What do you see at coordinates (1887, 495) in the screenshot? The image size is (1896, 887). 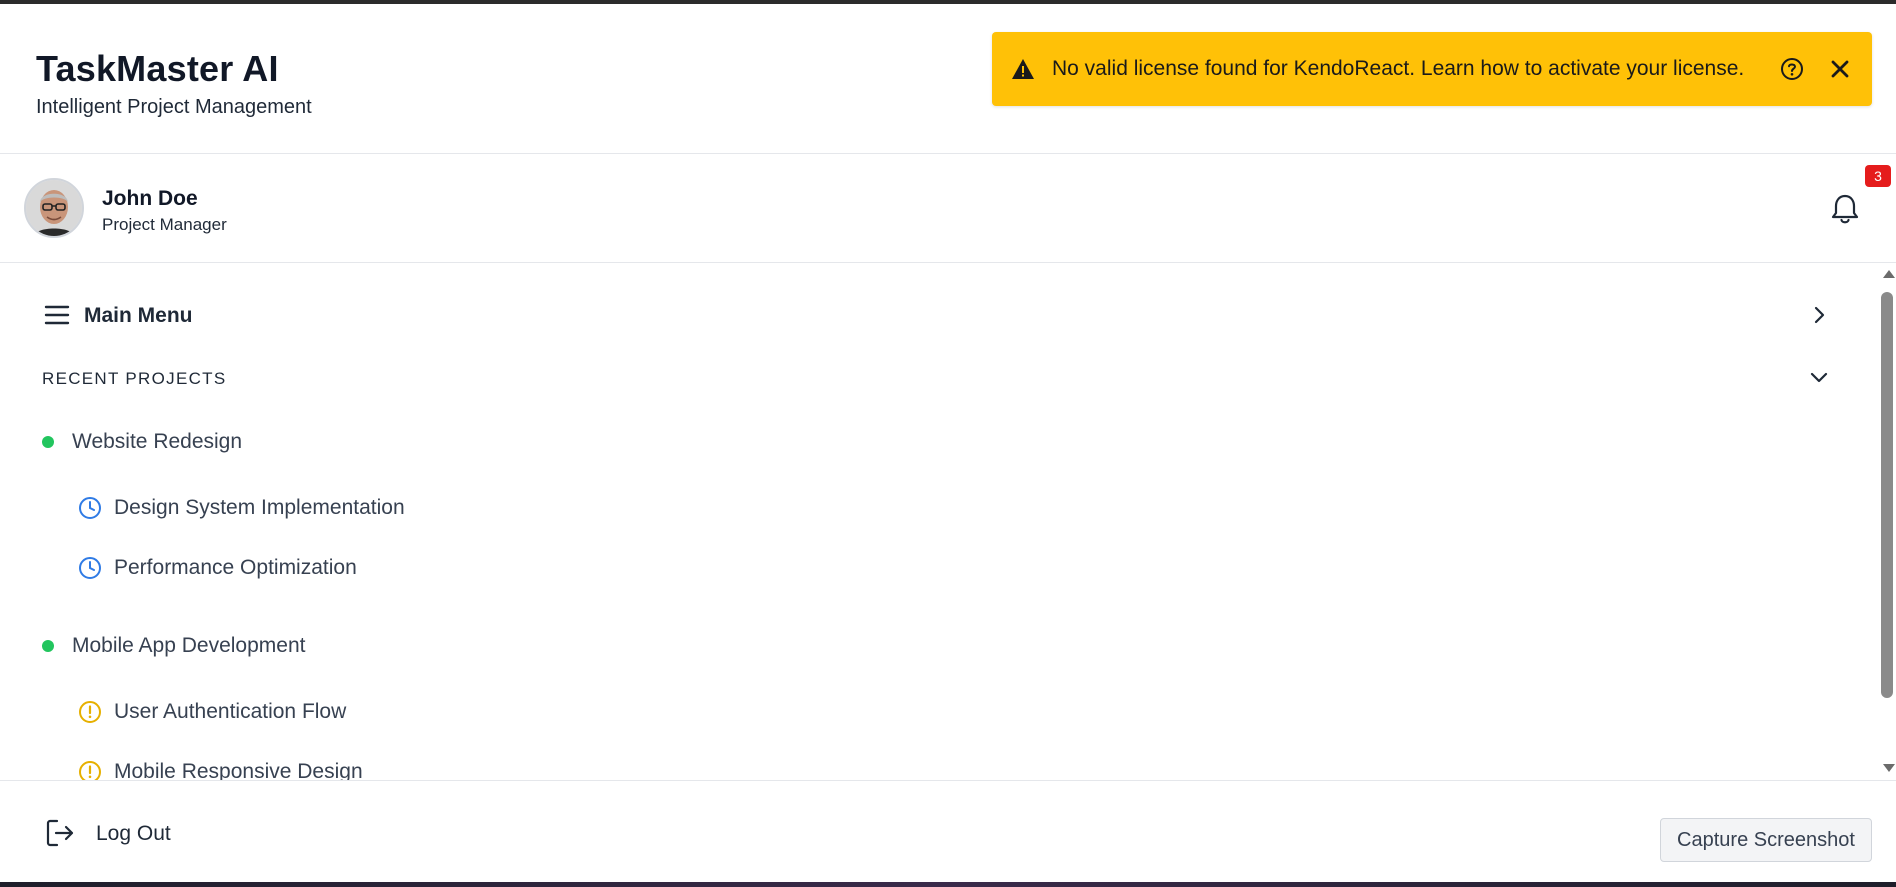 I see `scroll-thumb` at bounding box center [1887, 495].